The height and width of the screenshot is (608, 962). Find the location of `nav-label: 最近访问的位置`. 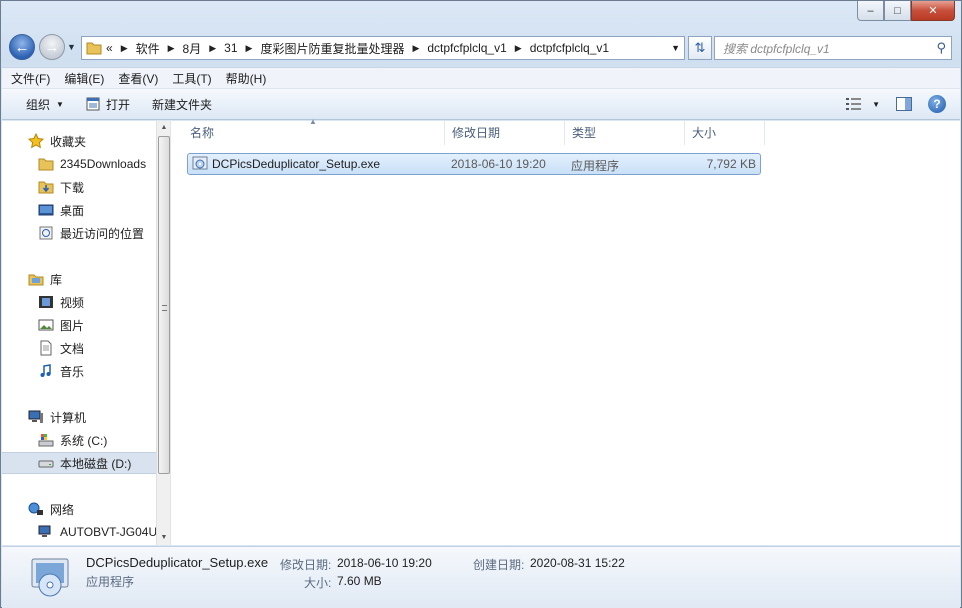

nav-label: 最近访问的位置 is located at coordinates (102, 233).